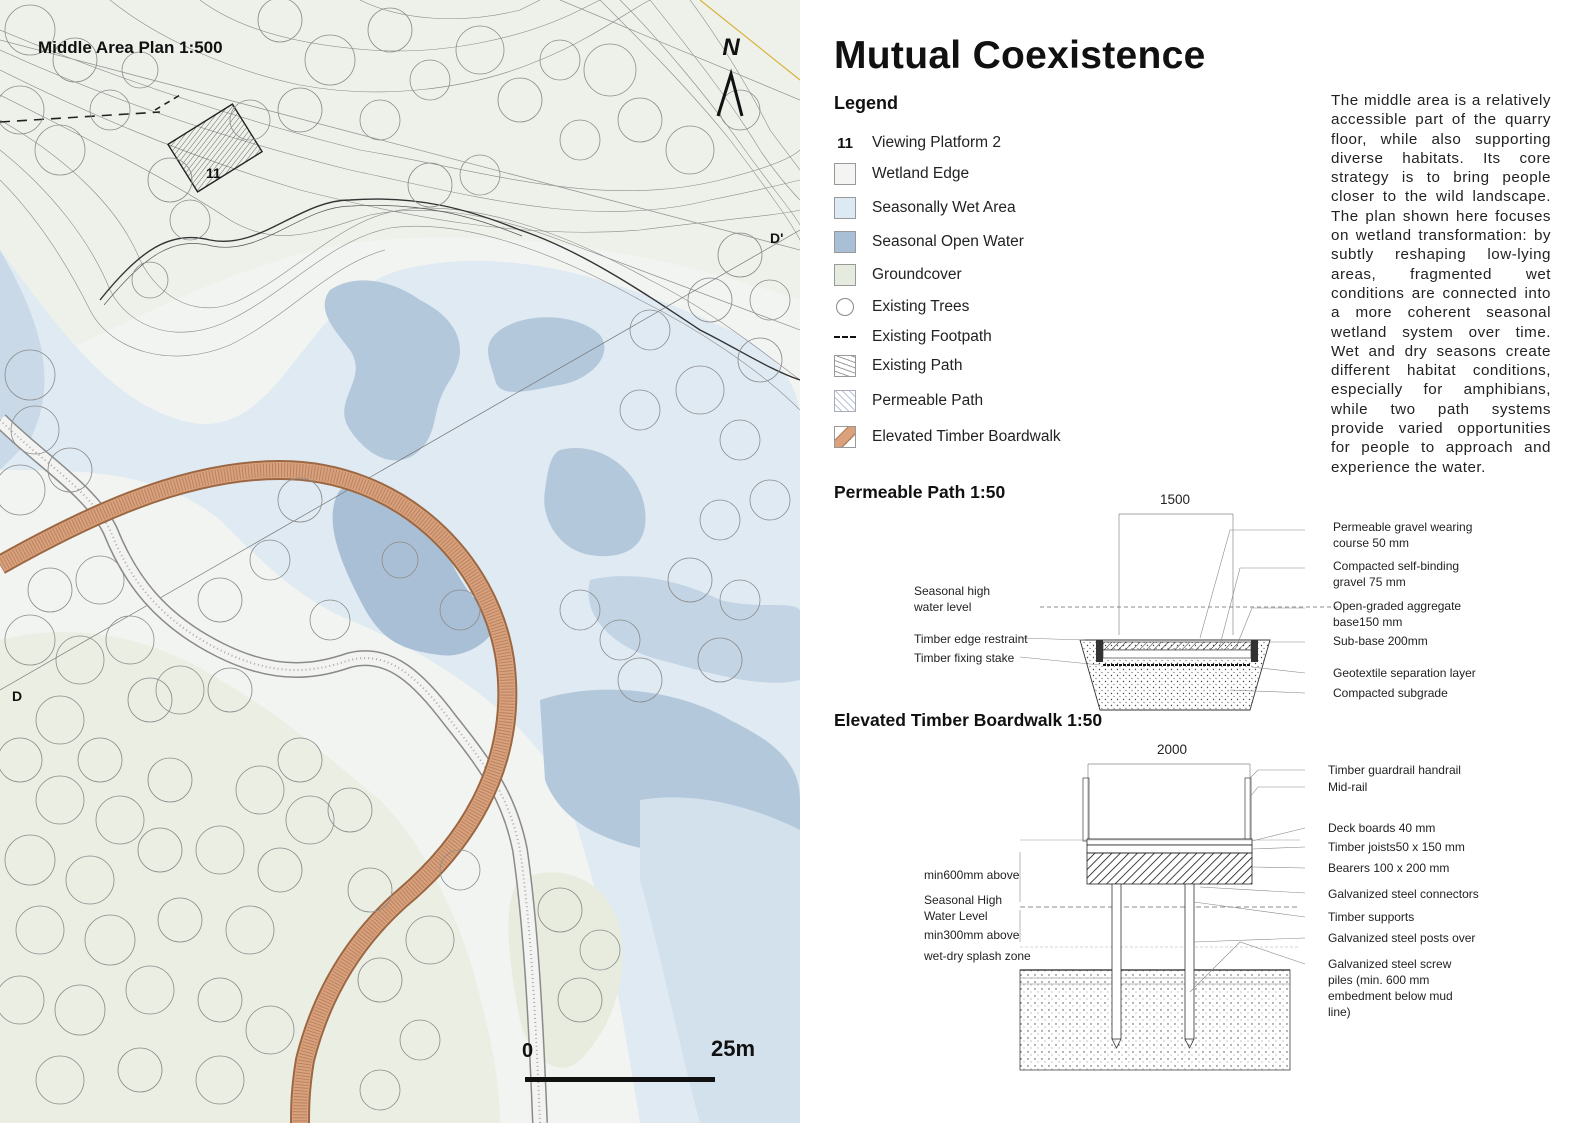 Image resolution: width=1587 pixels, height=1123 pixels. I want to click on legend-label: Existing Footpath, so click(932, 336).